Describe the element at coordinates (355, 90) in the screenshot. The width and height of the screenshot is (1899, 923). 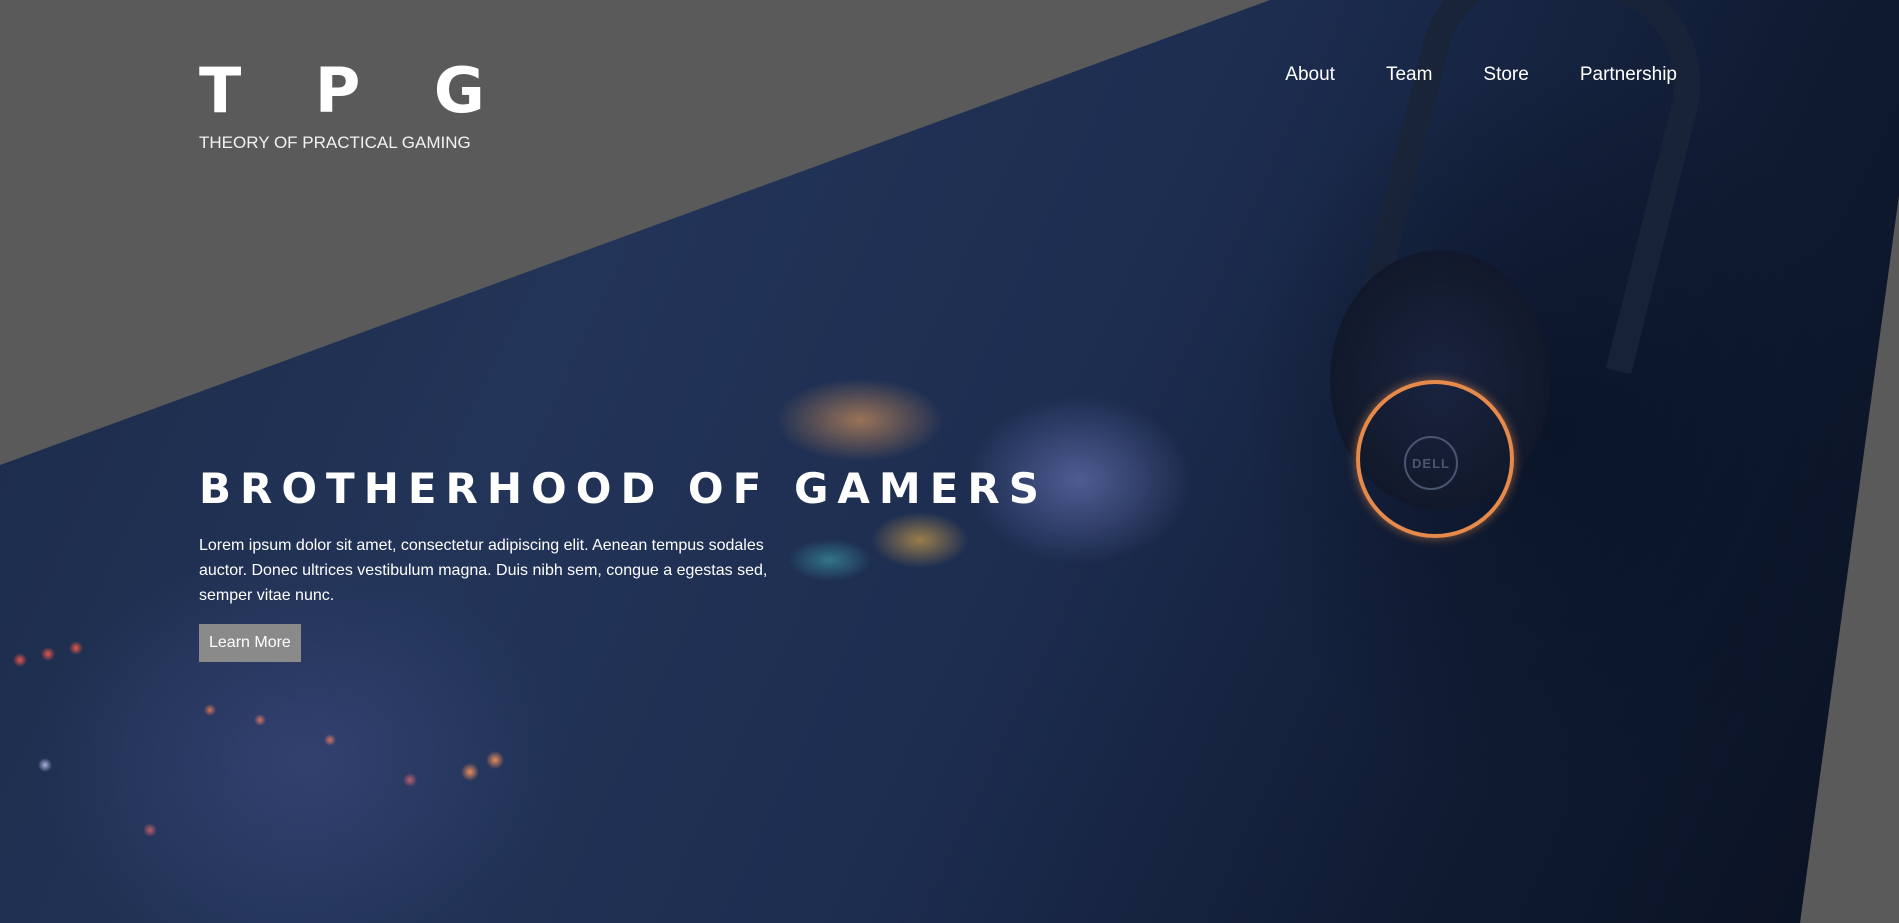
I see `brand-title: T P G` at that location.